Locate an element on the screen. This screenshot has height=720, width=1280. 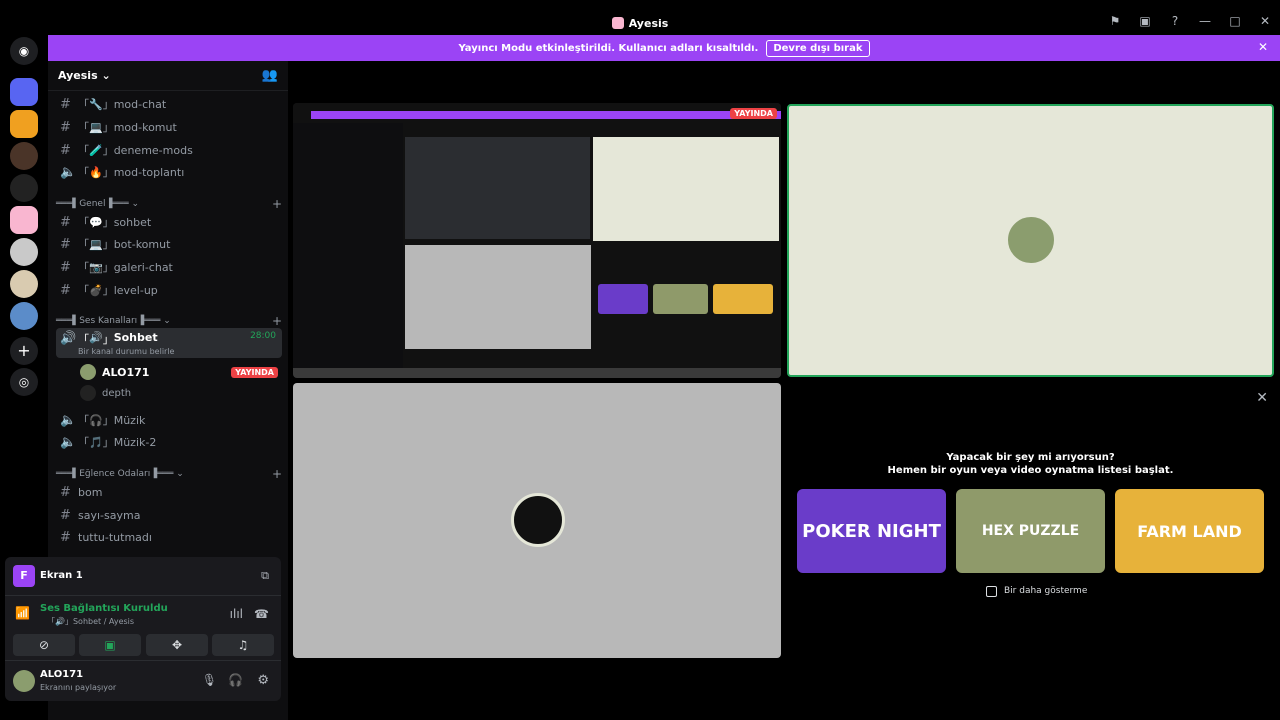
channel-item: # bom is located at coordinates (169, 492).